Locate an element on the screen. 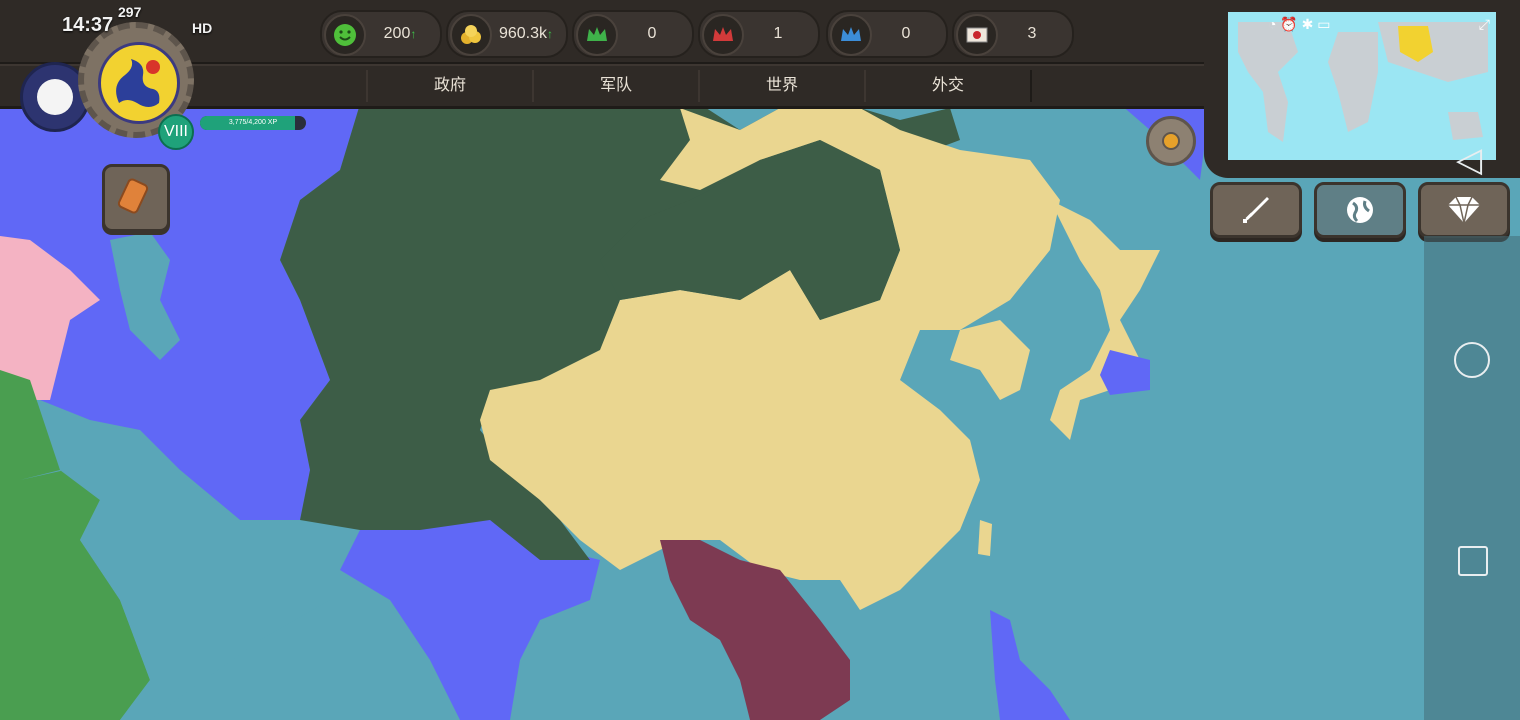 This screenshot has height=720, width=1520. signal-badge: 297 is located at coordinates (130, 12).